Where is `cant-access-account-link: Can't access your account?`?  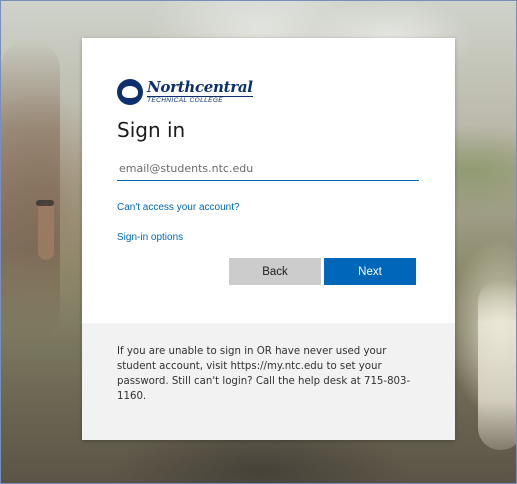
cant-access-account-link: Can't access your account? is located at coordinates (178, 207).